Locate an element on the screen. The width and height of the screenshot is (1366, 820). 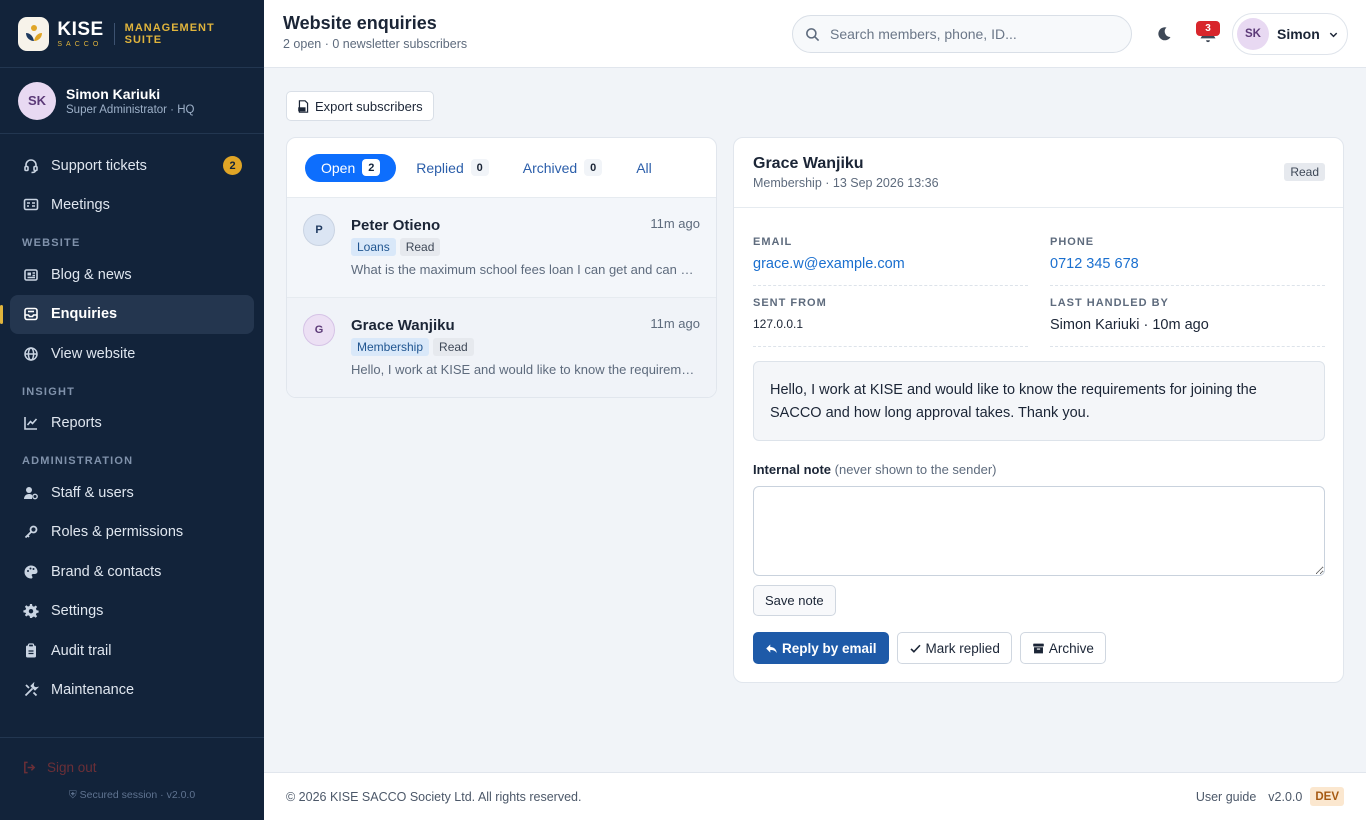
internal-note-hint: (never shown to the sender) is located at coordinates (915, 469).